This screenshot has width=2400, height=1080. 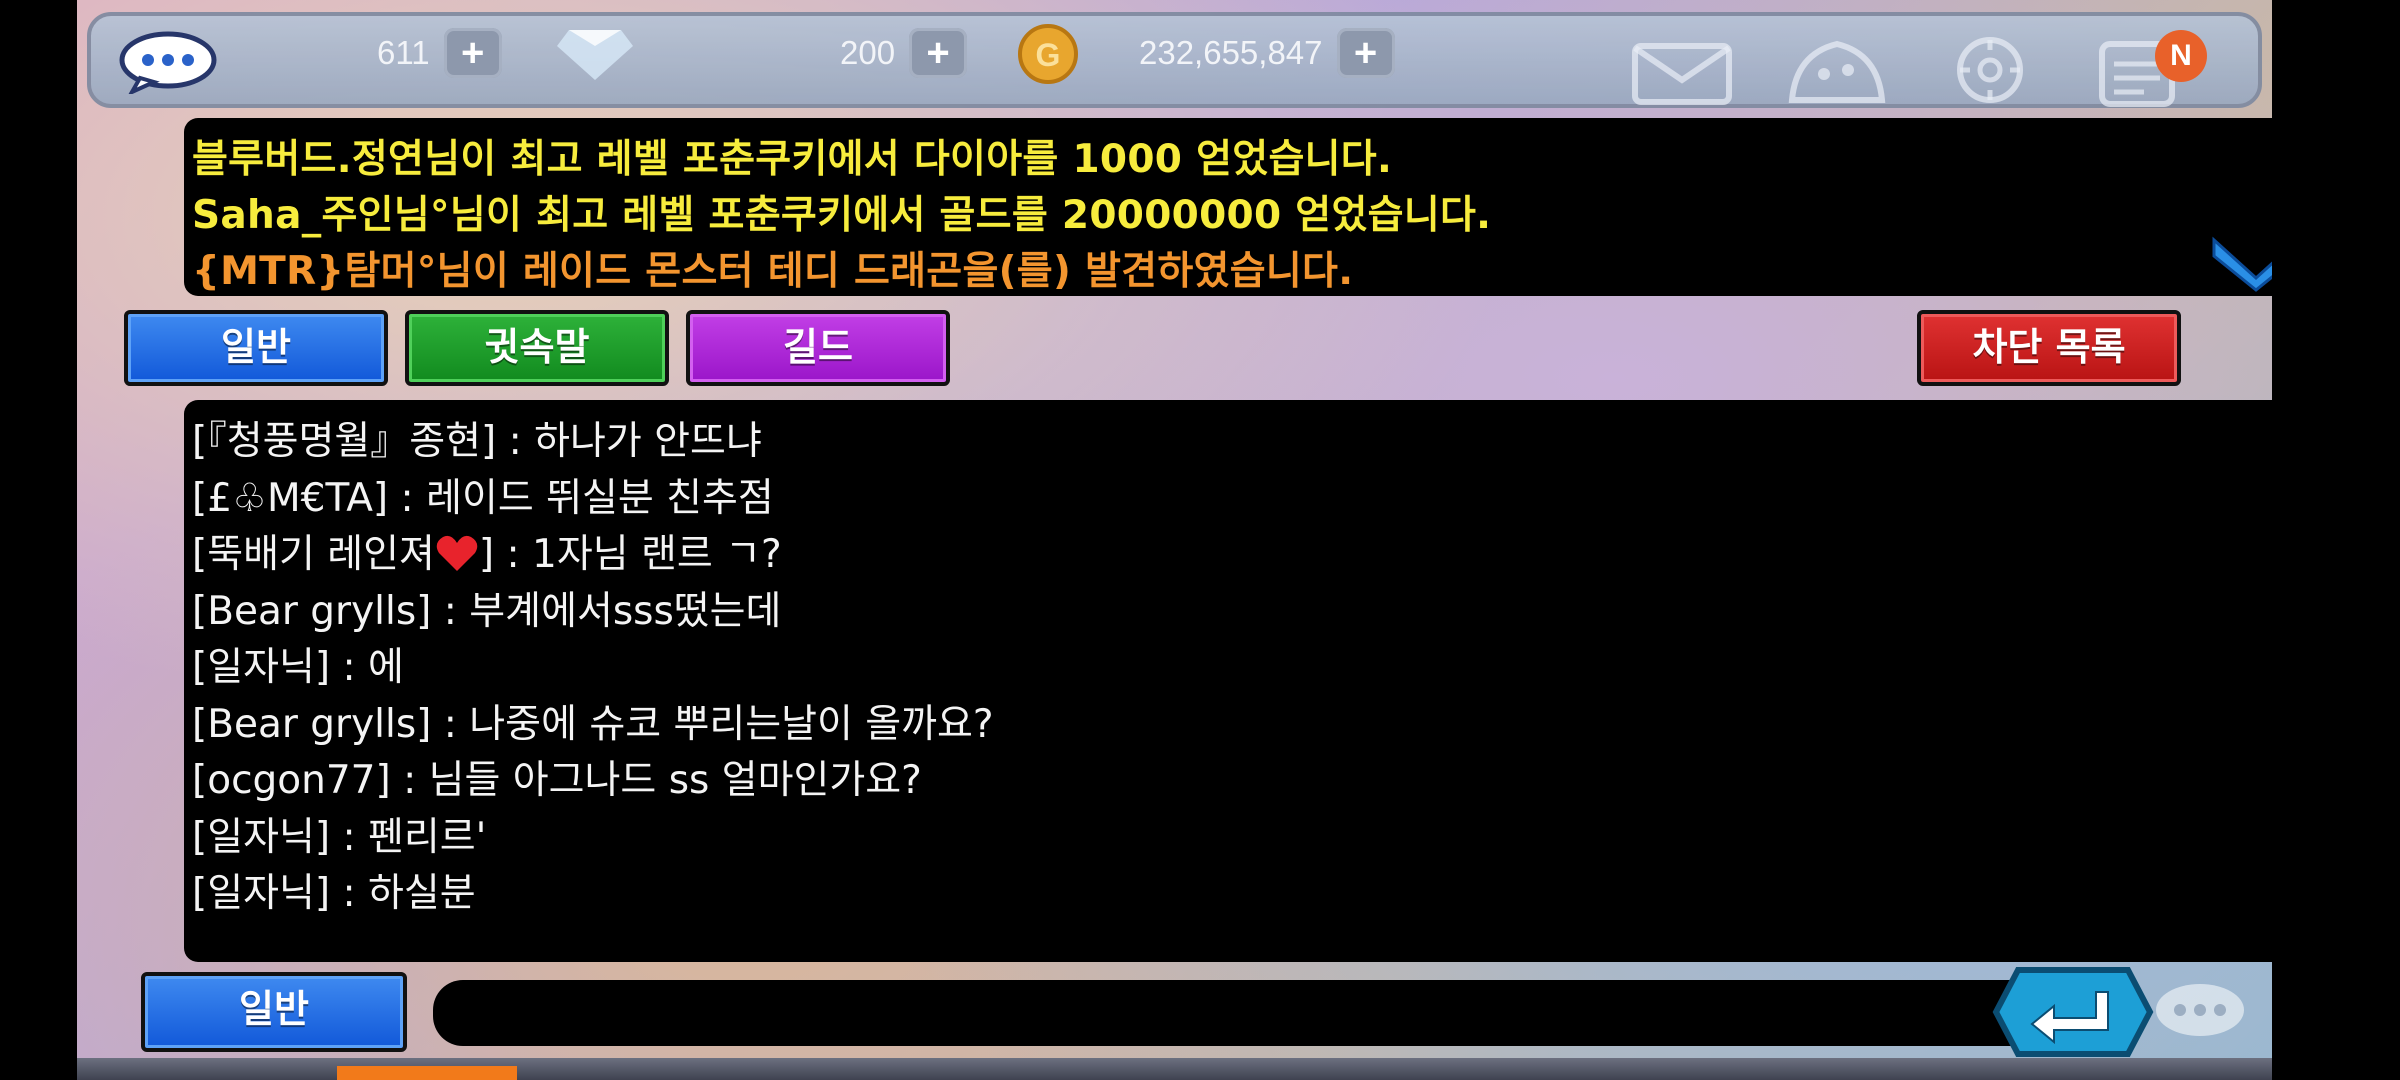 I want to click on gold-counter: 232,655,847 +, so click(x=1267, y=53).